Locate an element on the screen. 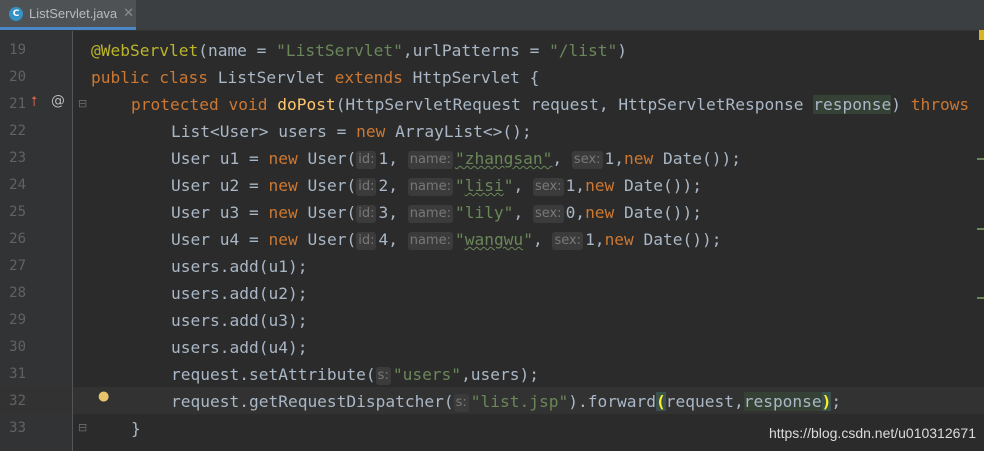  code-line-22: List<User> users = new ArrayList<>(); is located at coordinates (351, 131).